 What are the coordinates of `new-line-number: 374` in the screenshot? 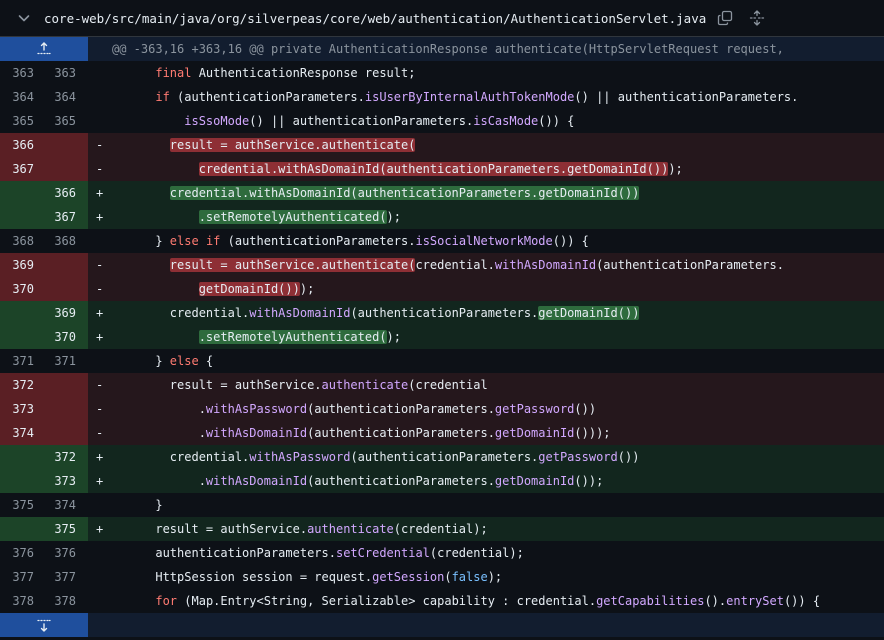 It's located at (66, 505).